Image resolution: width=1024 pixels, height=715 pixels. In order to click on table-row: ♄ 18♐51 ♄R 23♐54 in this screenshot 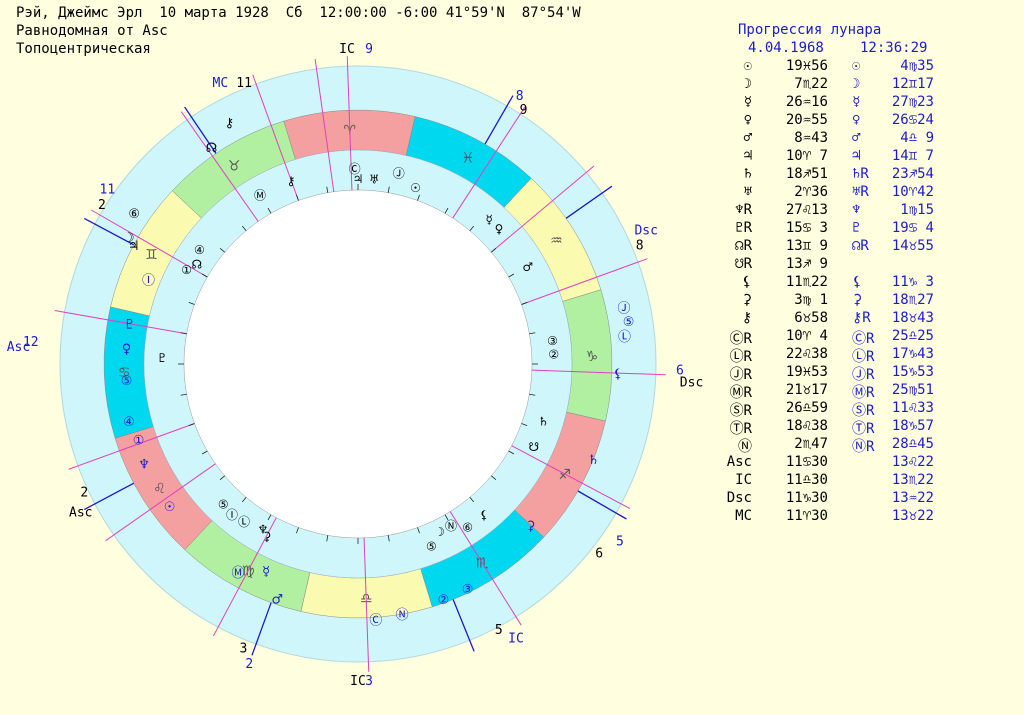, I will do `click(866, 175)`.